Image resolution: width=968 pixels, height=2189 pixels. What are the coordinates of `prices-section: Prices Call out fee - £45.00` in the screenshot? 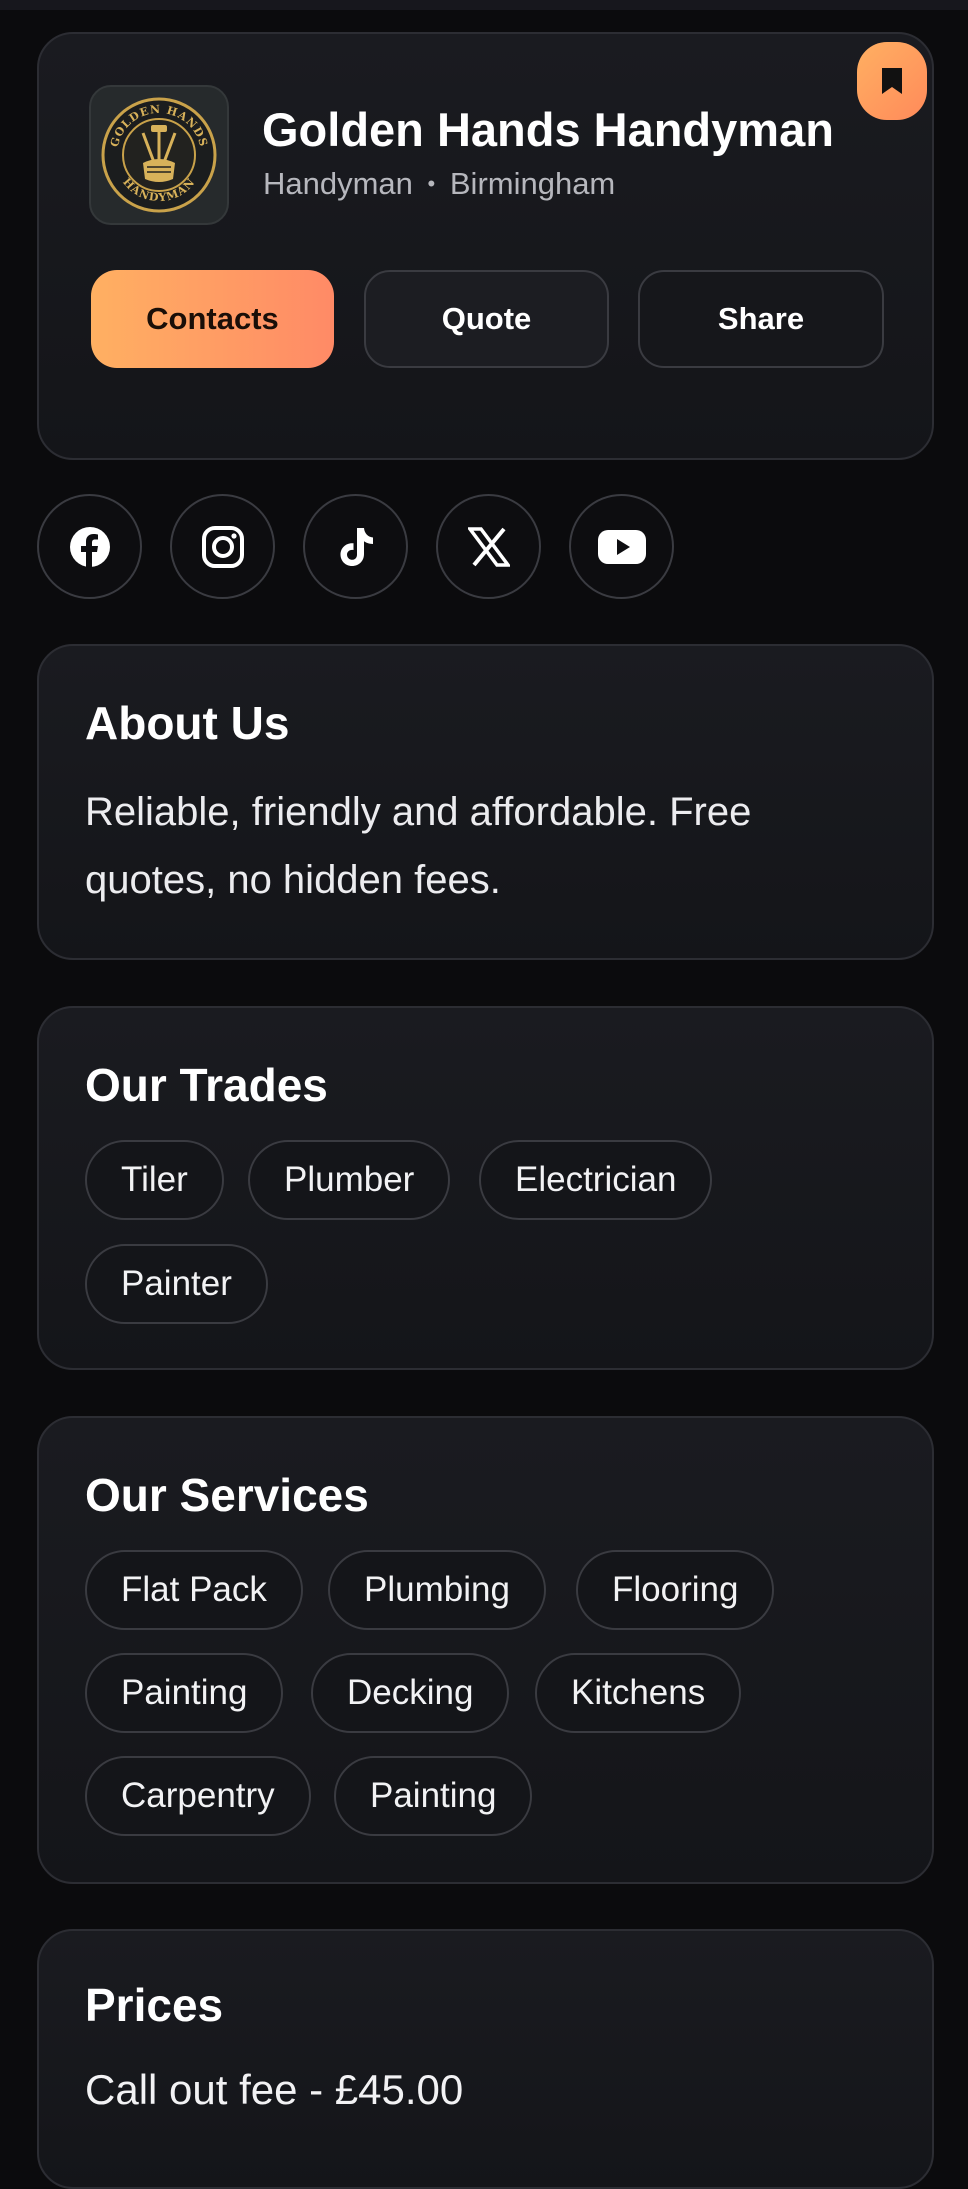 It's located at (485, 2059).